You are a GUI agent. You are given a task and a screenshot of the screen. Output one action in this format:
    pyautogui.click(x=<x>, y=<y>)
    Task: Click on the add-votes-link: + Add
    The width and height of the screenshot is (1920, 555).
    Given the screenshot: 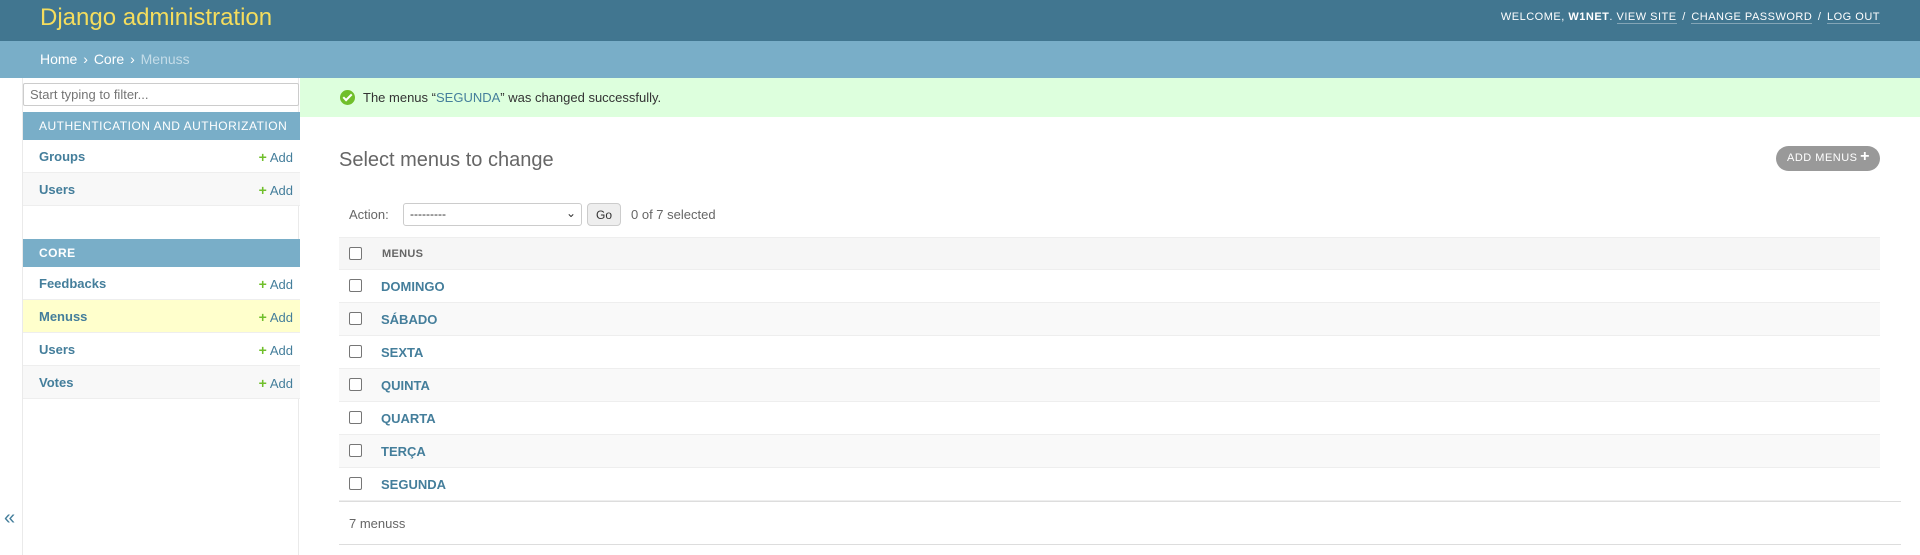 What is the action you would take?
    pyautogui.click(x=276, y=383)
    